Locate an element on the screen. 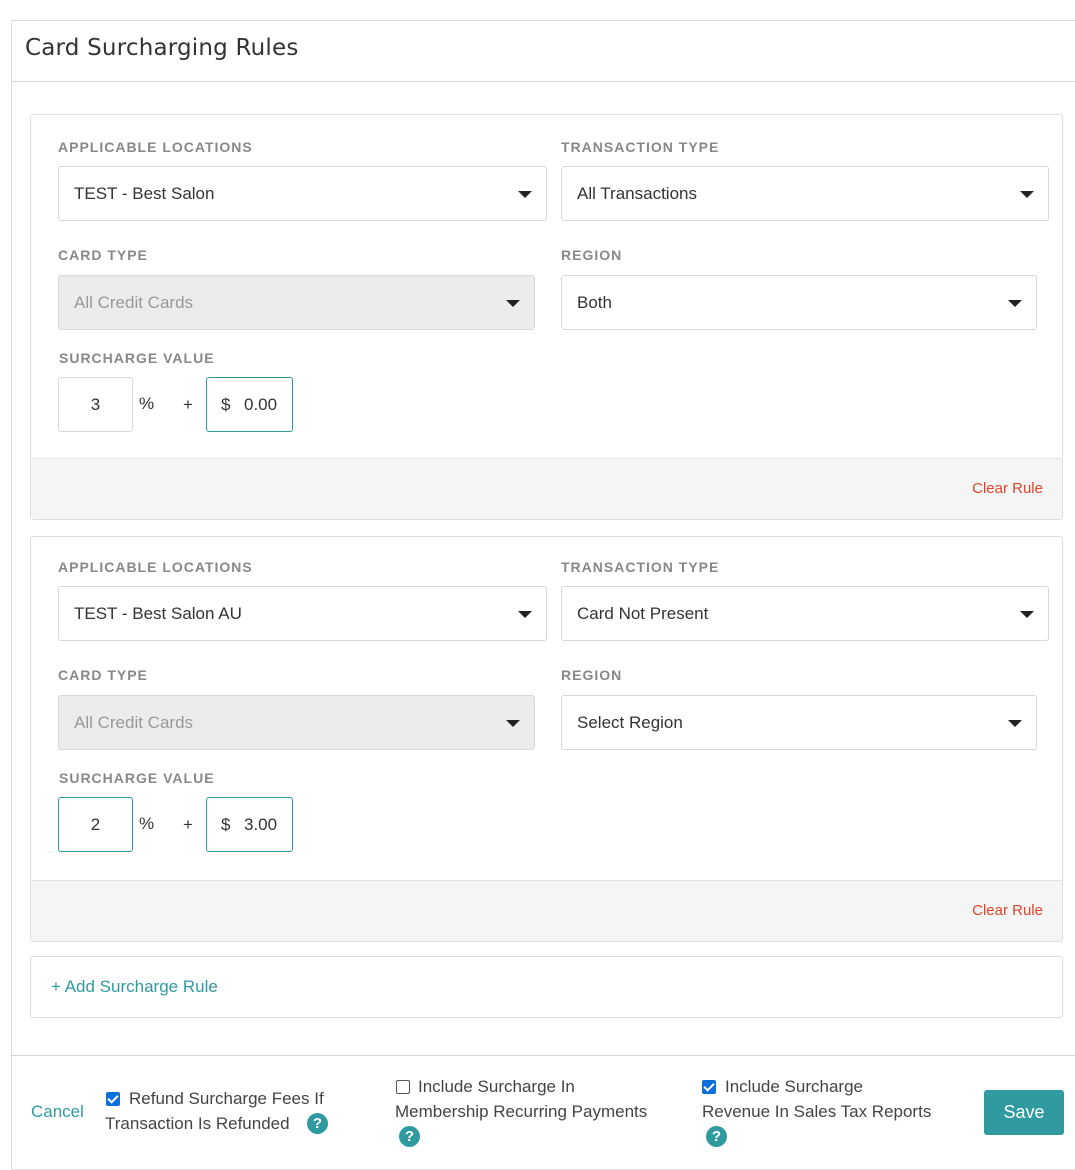  refund-surcharge-label-line2: Transaction Is Refunded is located at coordinates (197, 1123).